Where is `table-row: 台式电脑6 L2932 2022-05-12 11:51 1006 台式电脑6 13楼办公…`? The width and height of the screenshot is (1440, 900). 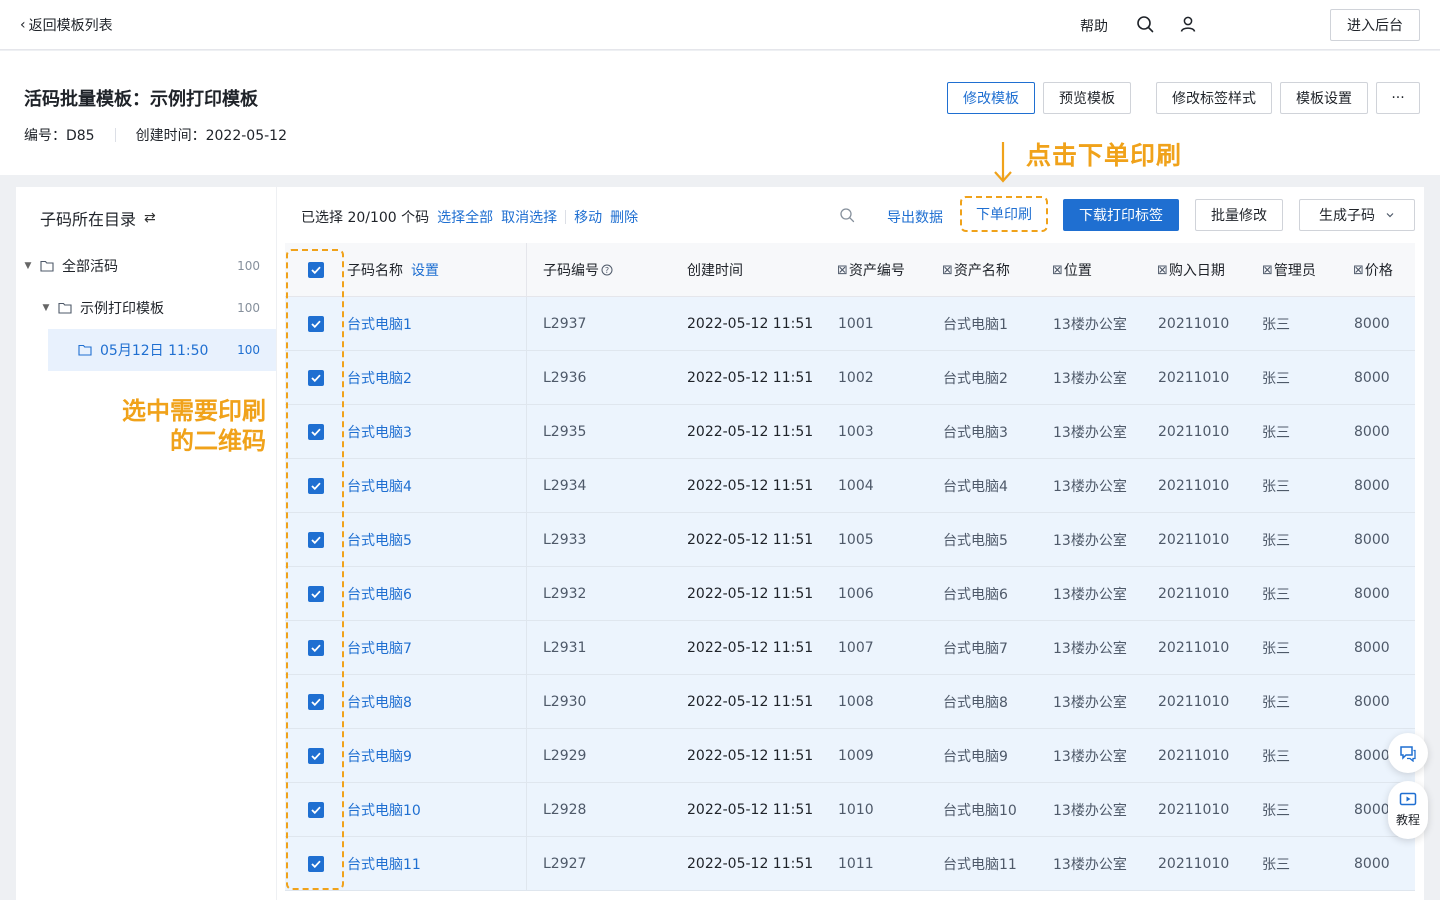
table-row: 台式电脑6 L2932 2022-05-12 11:51 1006 台式电脑6 13楼办公… is located at coordinates (850, 594).